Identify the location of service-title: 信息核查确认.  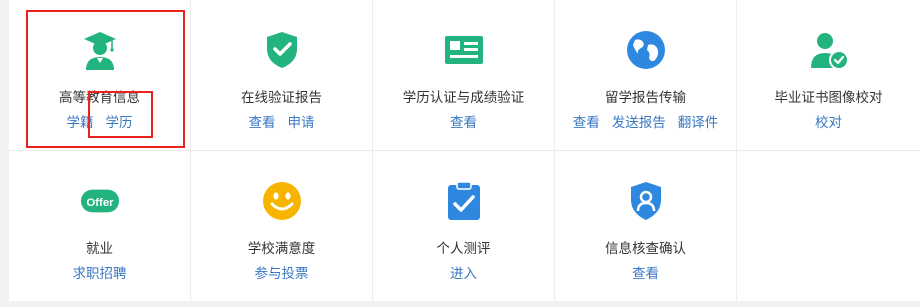
(645, 249).